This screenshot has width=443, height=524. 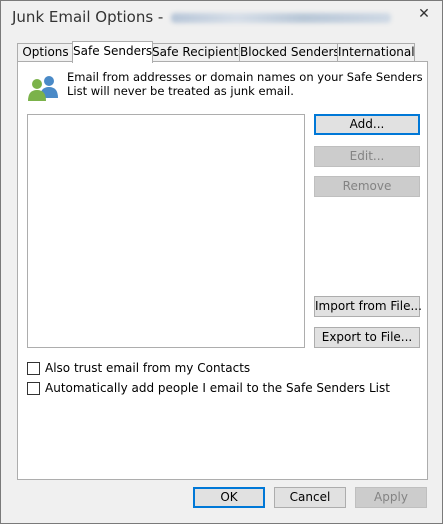 I want to click on close-icon: ✕, so click(x=424, y=14).